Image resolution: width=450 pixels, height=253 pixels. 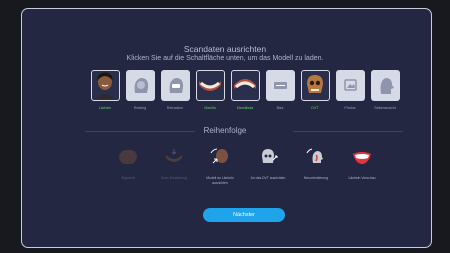 I want to click on step-segment, so click(x=128, y=157).